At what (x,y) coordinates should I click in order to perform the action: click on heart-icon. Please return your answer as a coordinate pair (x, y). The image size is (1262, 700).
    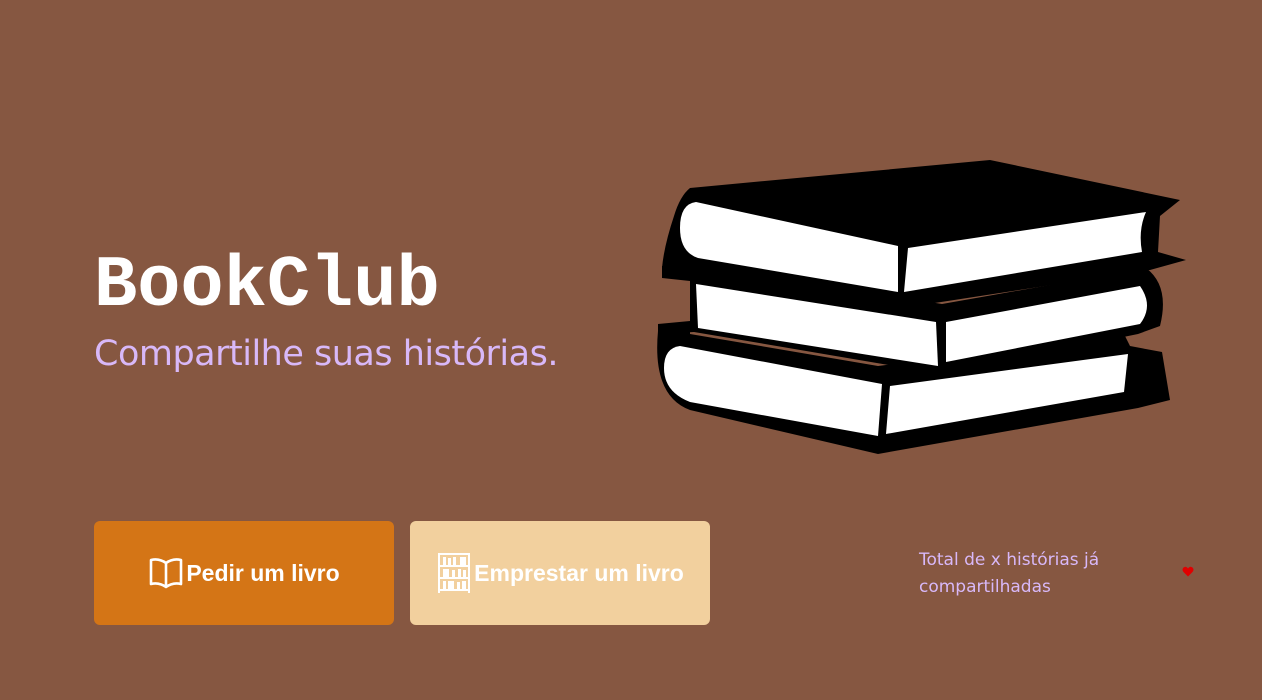
    Looking at the image, I should click on (1188, 571).